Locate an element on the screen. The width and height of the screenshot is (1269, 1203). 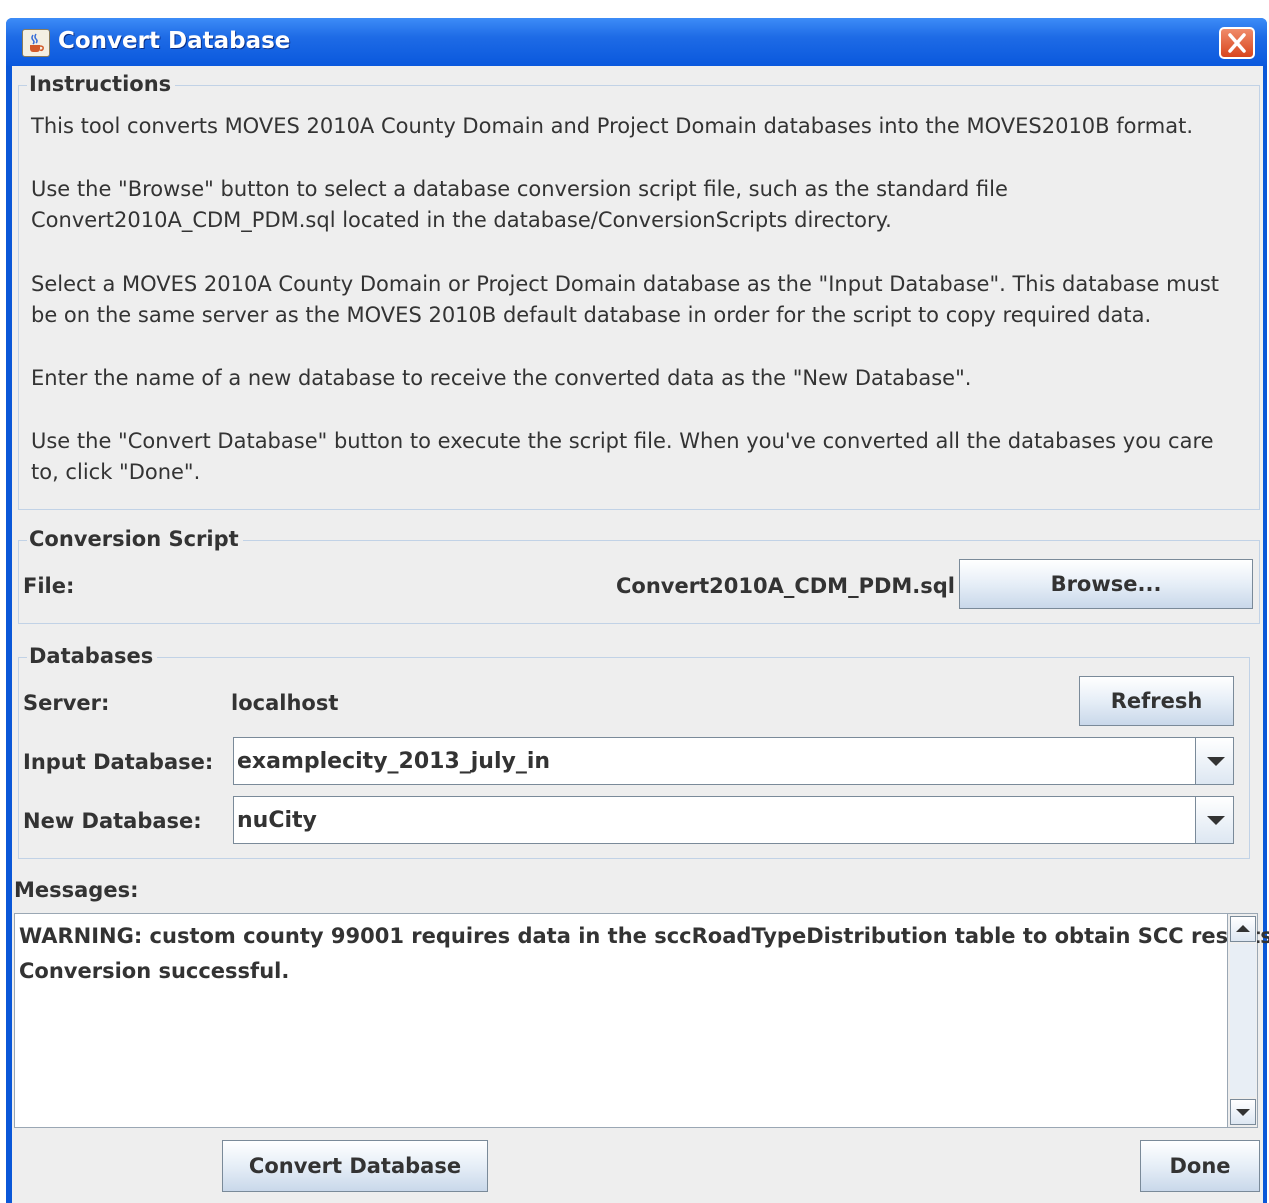
server-label: Server: is located at coordinates (66, 703).